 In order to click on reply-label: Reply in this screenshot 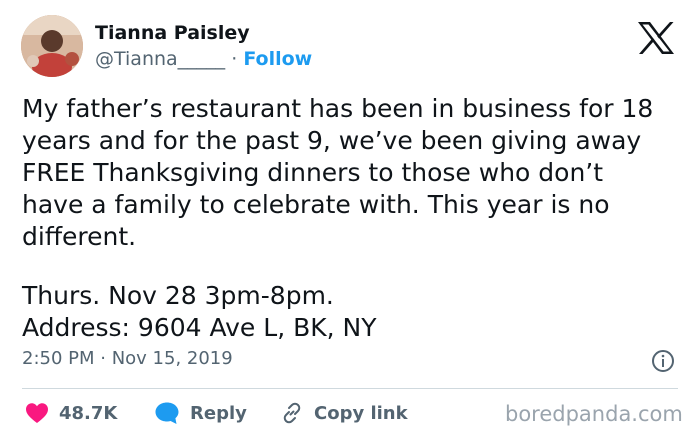, I will do `click(218, 413)`.